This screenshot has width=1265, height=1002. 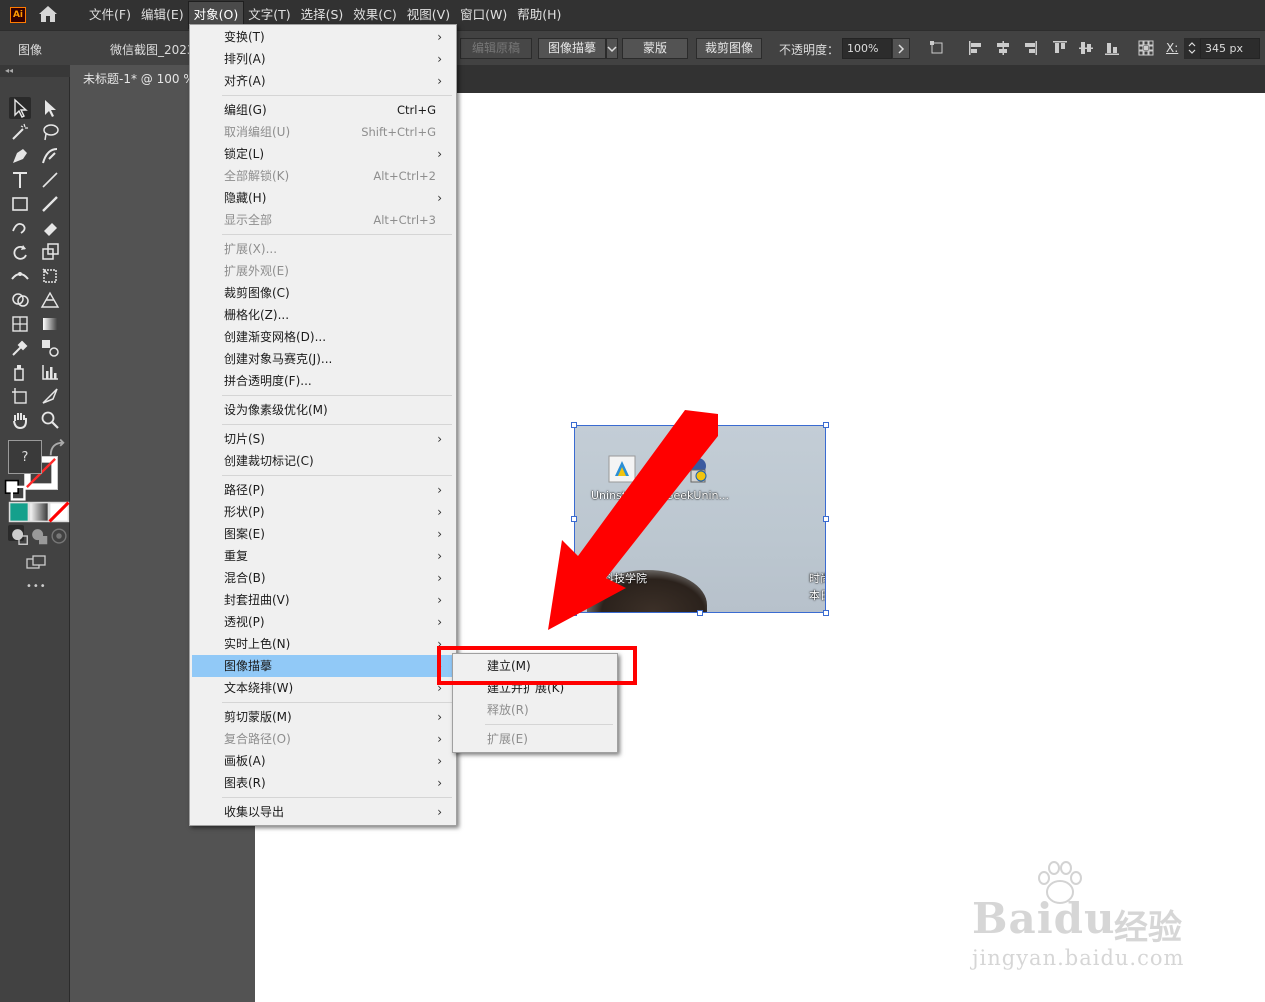 I want to click on menu-item-repeat: 重复 ›, so click(x=323, y=556).